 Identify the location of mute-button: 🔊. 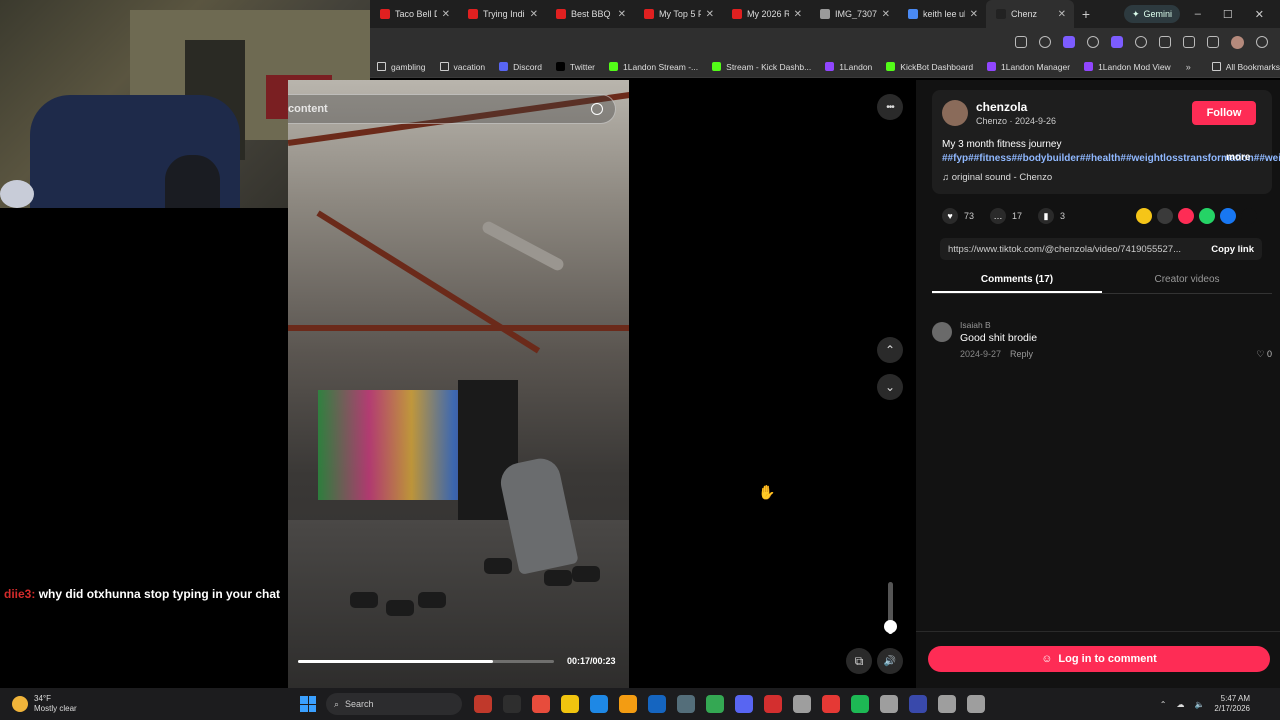
(890, 661).